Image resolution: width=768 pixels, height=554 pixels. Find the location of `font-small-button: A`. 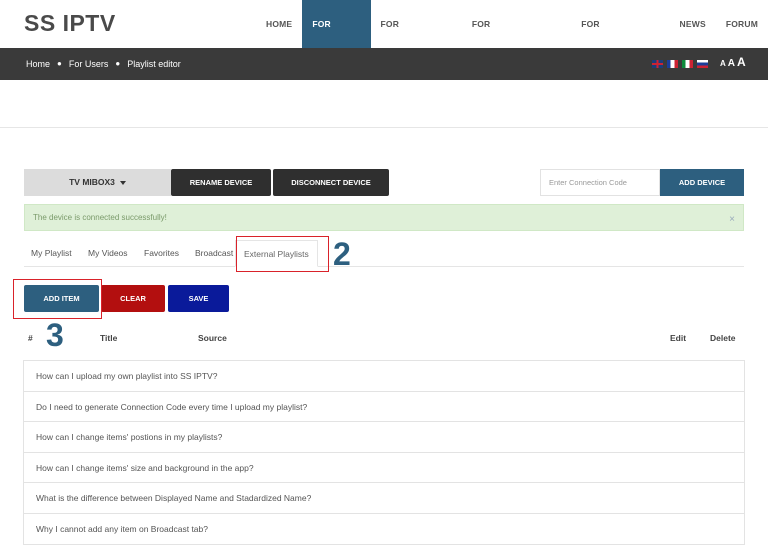

font-small-button: A is located at coordinates (723, 63).